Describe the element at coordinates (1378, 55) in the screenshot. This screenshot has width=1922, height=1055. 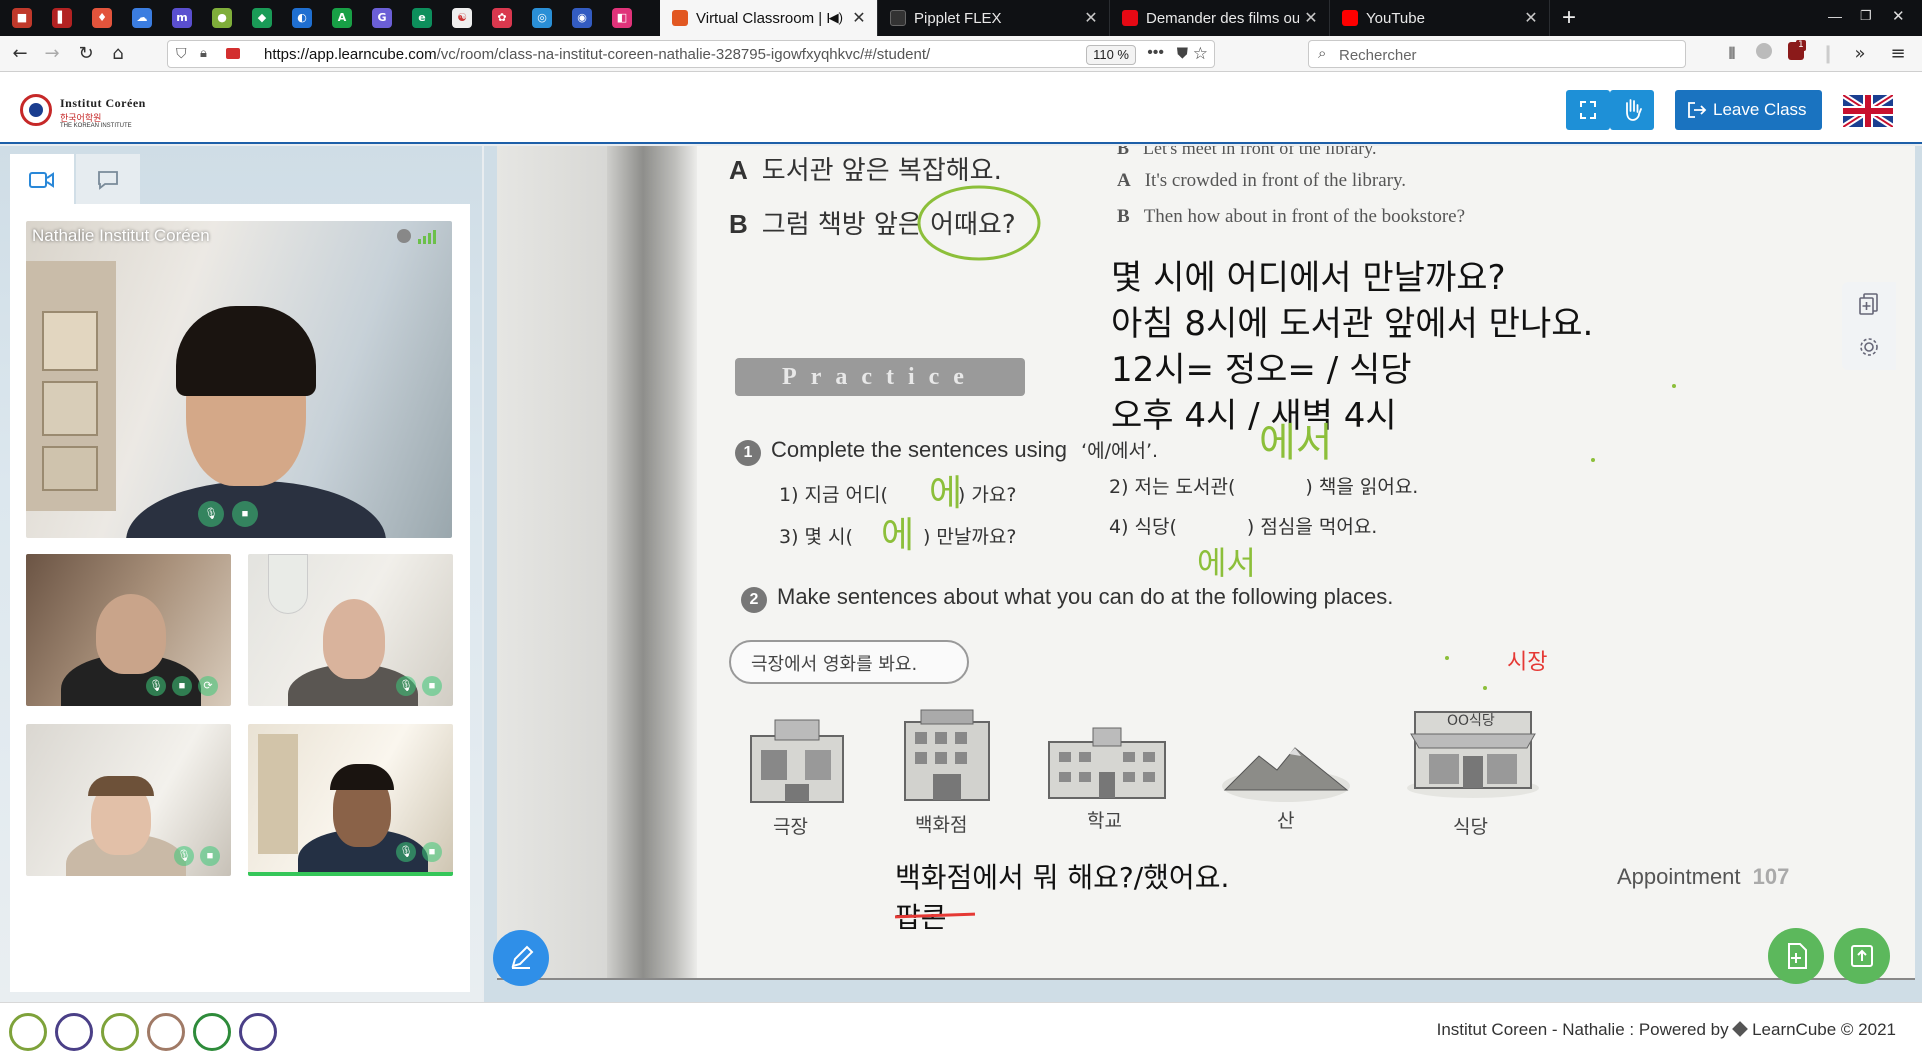
I see `search-placeholder: Rechercher` at that location.